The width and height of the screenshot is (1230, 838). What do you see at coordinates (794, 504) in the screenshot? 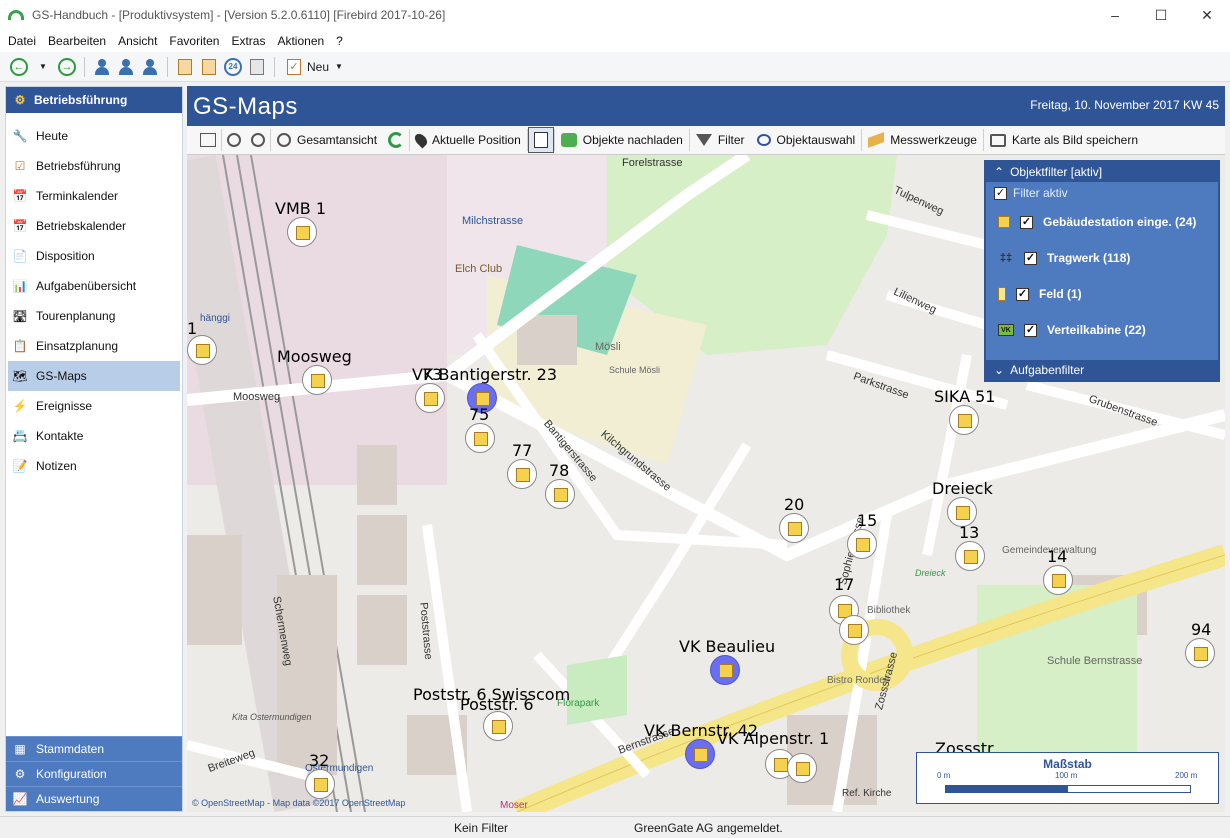
I see `object-label: 20` at bounding box center [794, 504].